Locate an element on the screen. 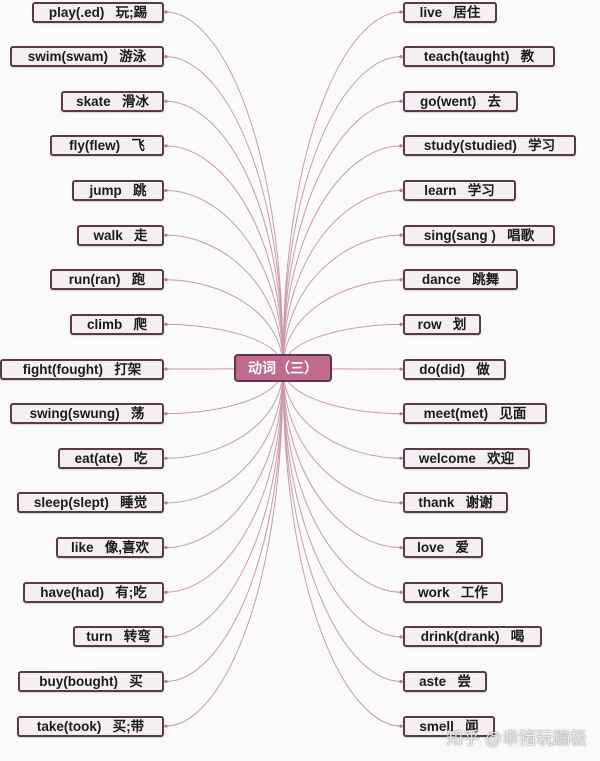 This screenshot has width=600, height=761. right-node-singsang: sing(sang ) 唱歌 is located at coordinates (479, 235).